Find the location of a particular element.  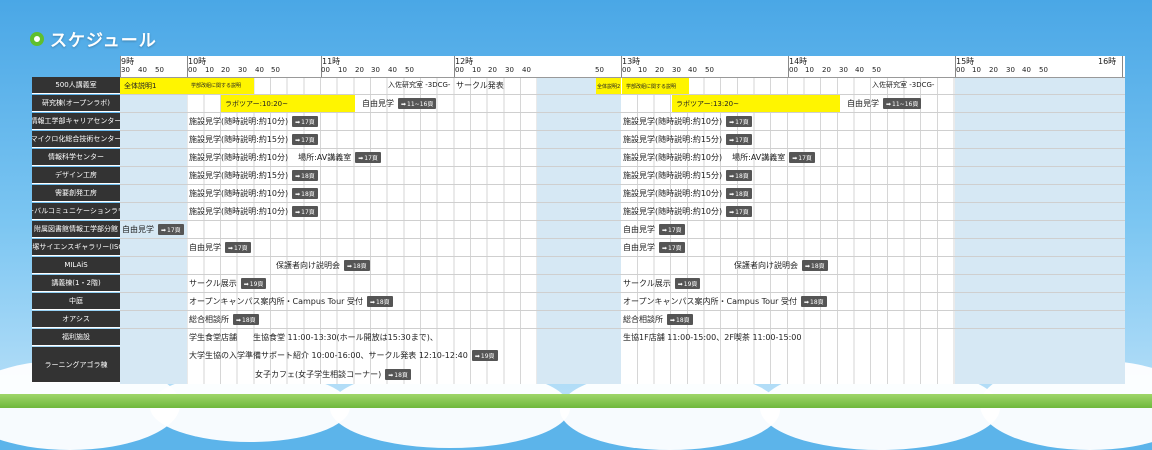

row-label: MILAiS is located at coordinates (76, 265).